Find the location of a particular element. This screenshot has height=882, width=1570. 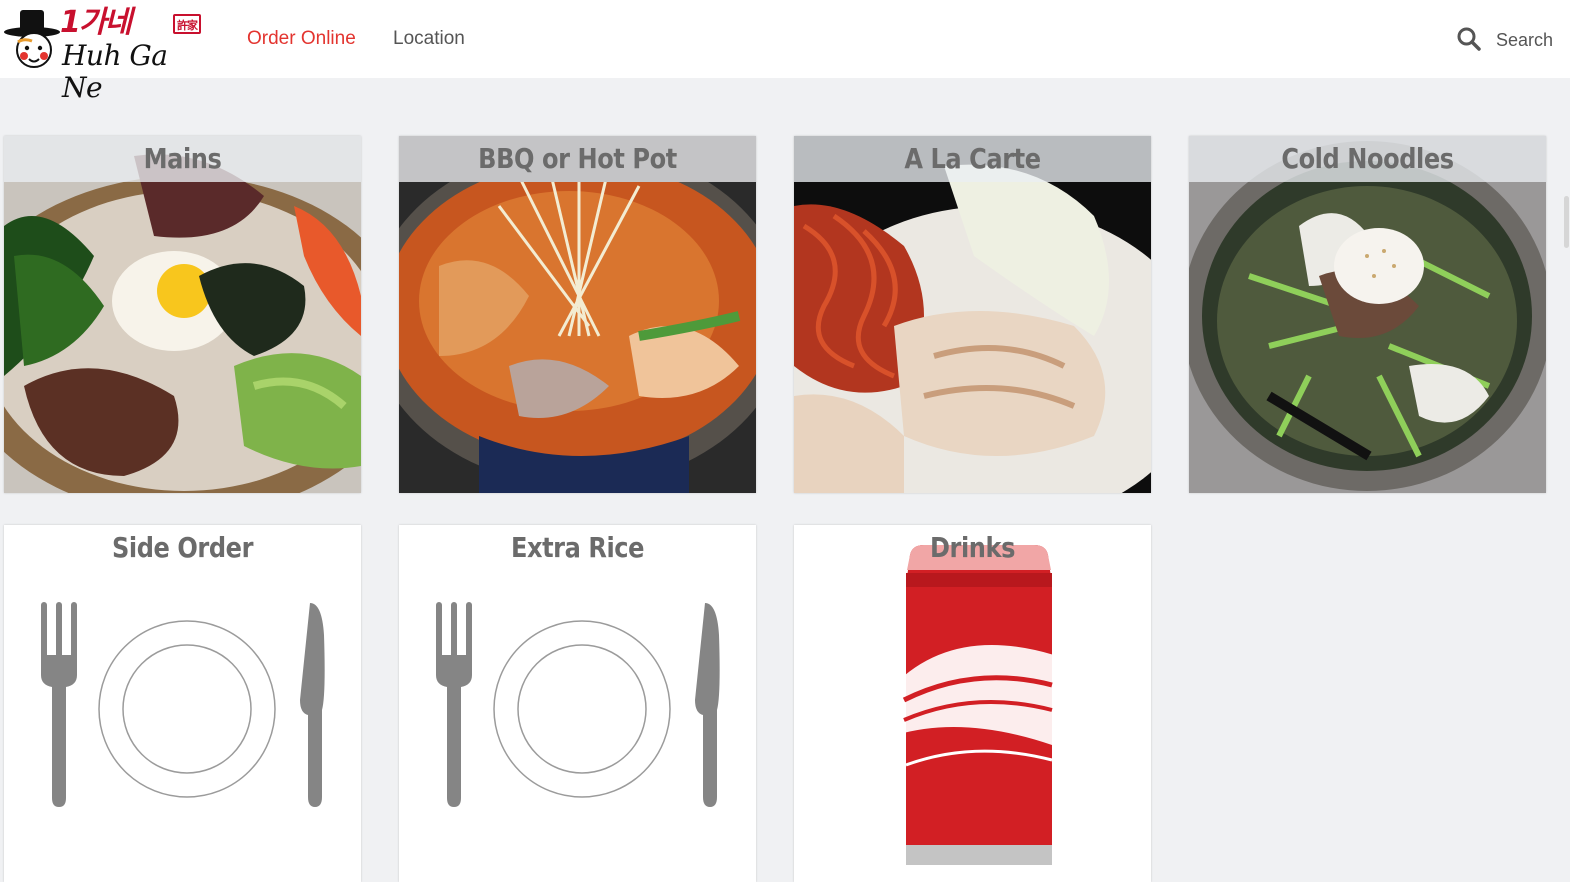

category-card-extra-rice: Extra Rice is located at coordinates (577, 703).